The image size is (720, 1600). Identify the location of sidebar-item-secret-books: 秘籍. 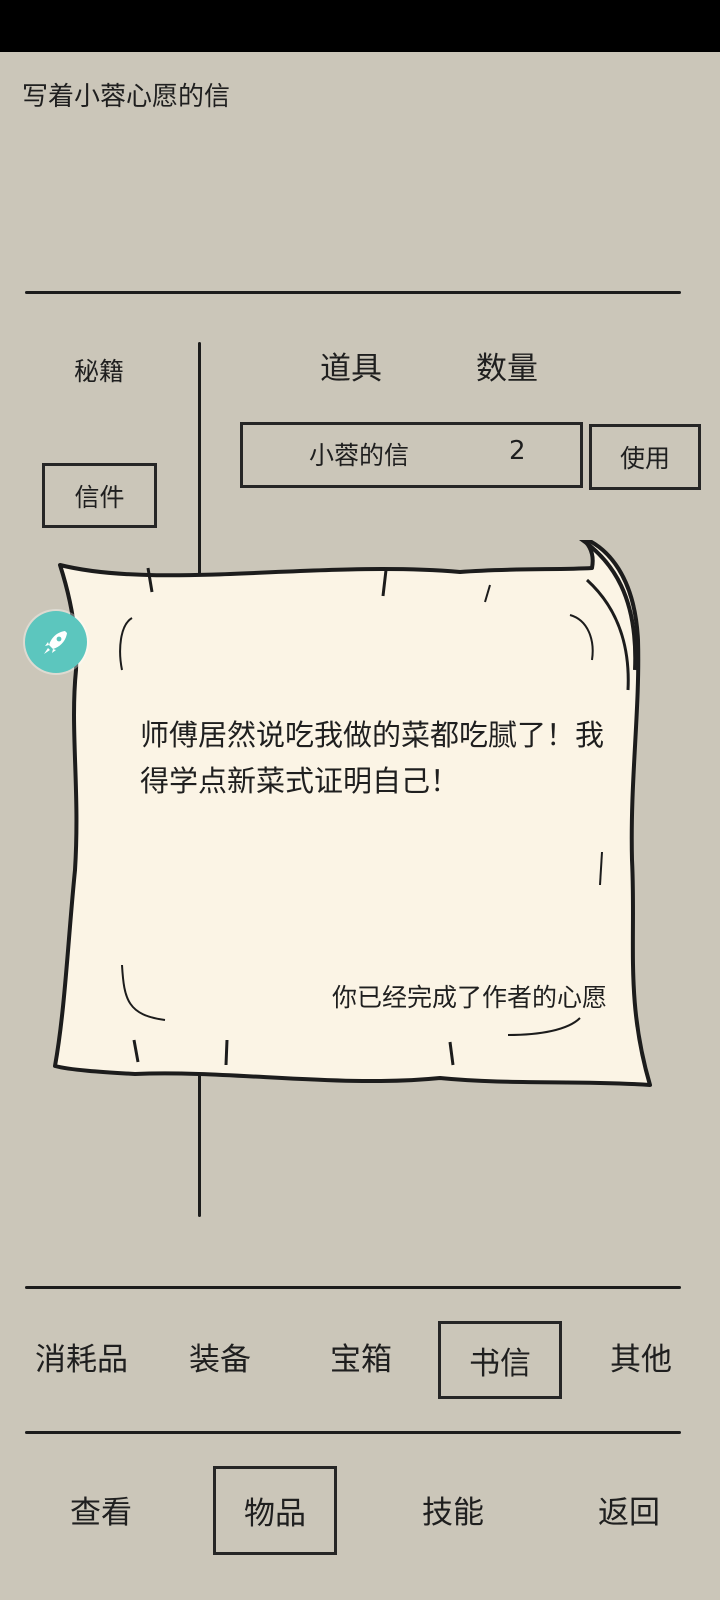
(99, 370).